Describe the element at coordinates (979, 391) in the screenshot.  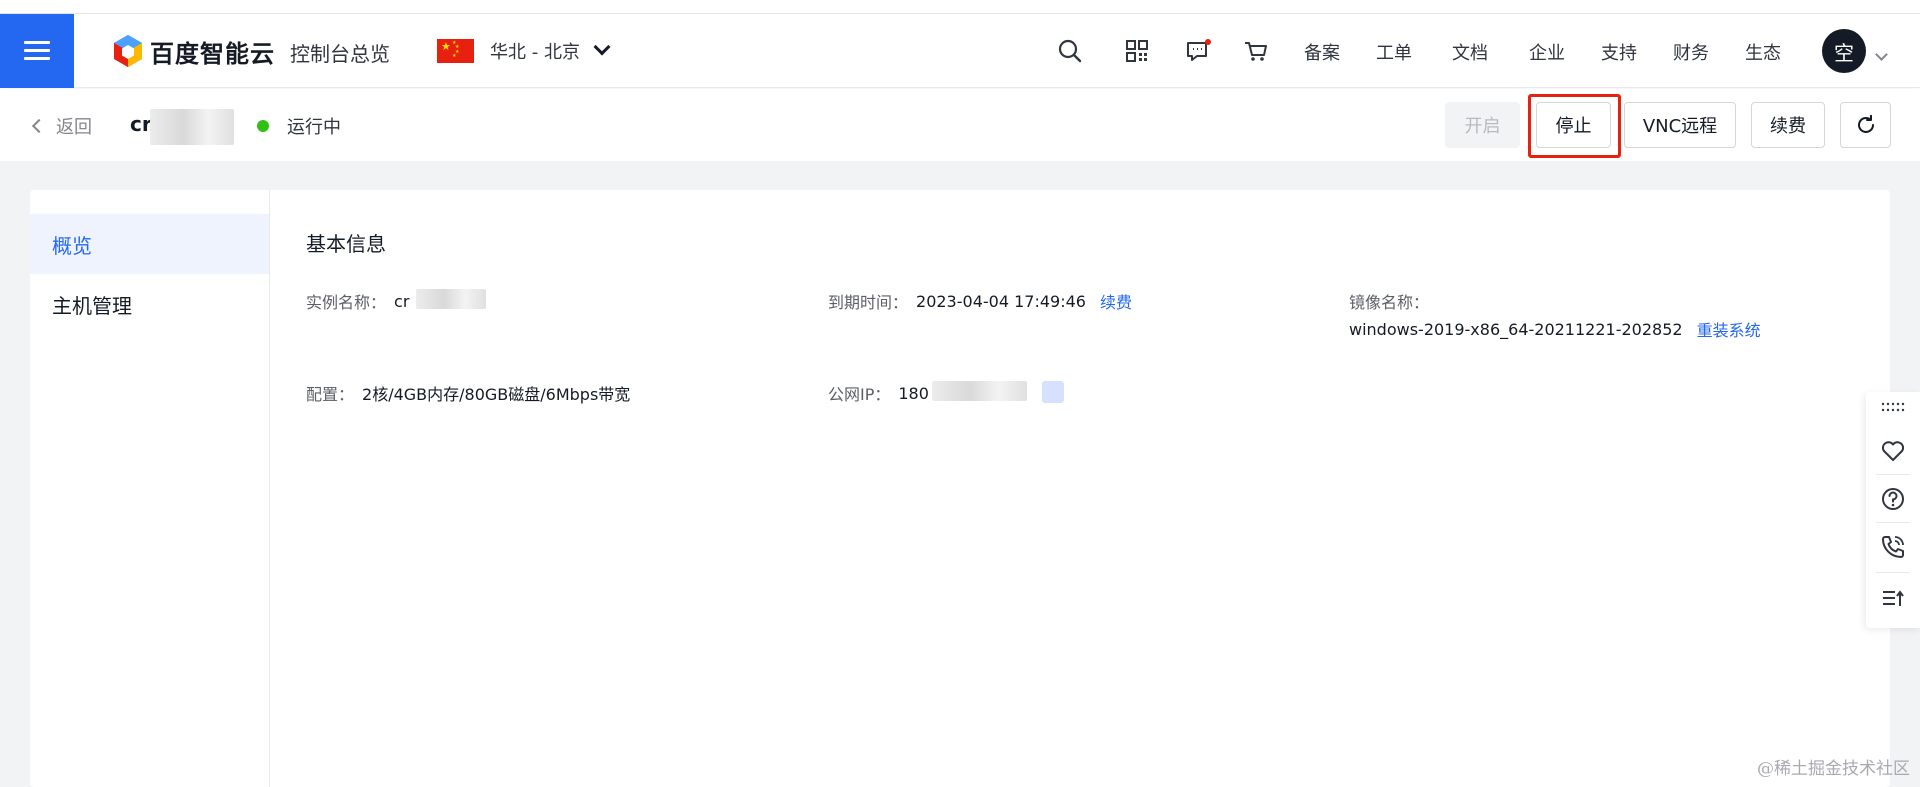
I see `redacted-public-ip` at that location.